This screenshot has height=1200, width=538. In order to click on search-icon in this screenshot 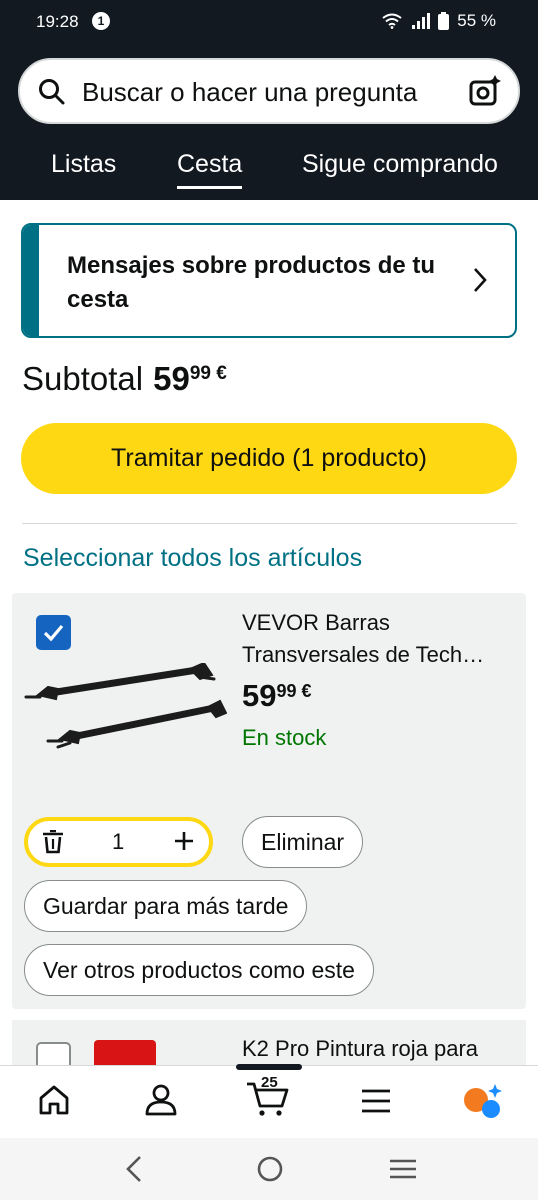, I will do `click(52, 92)`.